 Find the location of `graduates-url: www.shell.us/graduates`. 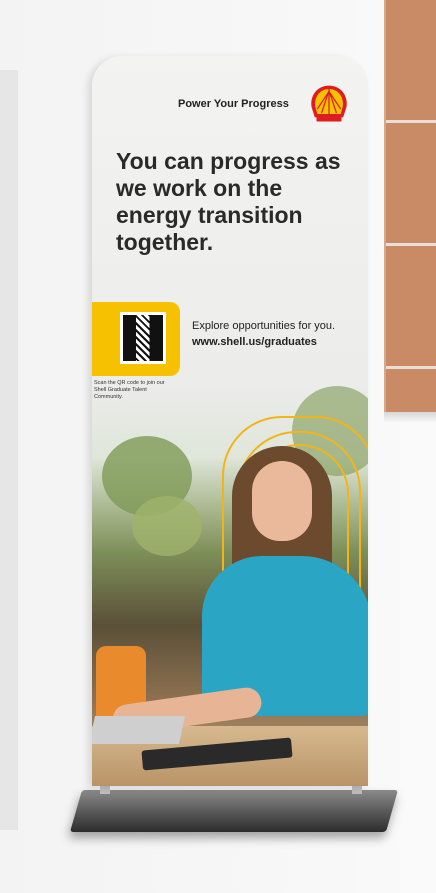

graduates-url: www.shell.us/graduates is located at coordinates (254, 342).